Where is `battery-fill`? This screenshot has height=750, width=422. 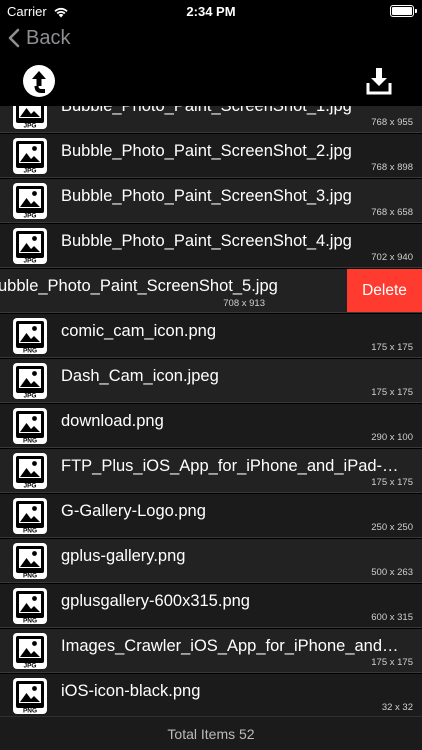 battery-fill is located at coordinates (402, 11).